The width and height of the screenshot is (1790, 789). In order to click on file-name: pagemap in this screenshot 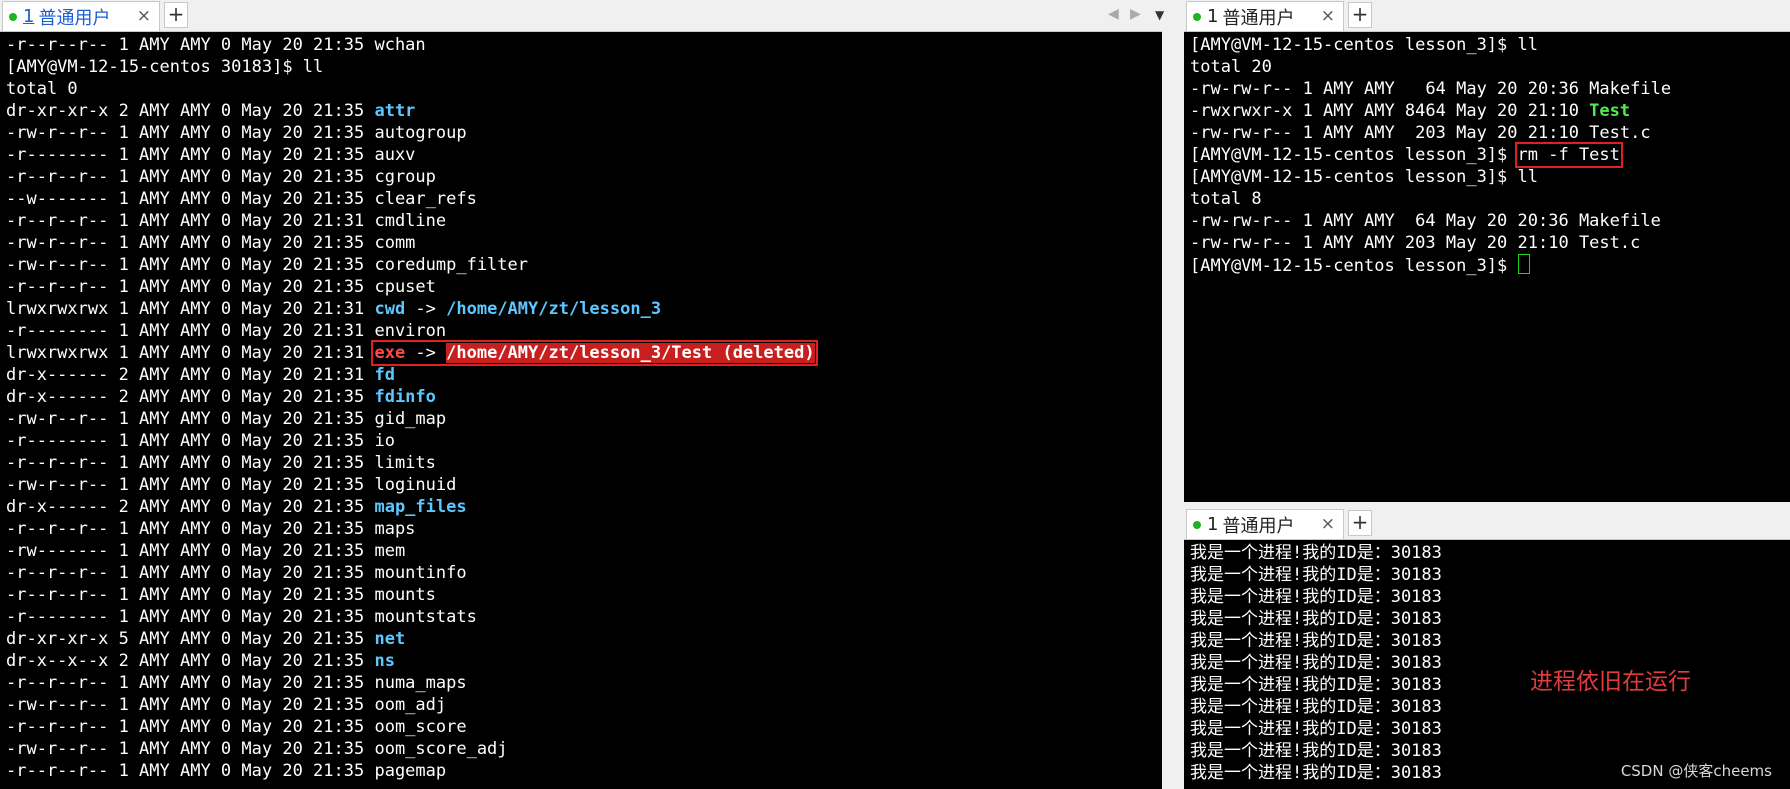, I will do `click(410, 771)`.